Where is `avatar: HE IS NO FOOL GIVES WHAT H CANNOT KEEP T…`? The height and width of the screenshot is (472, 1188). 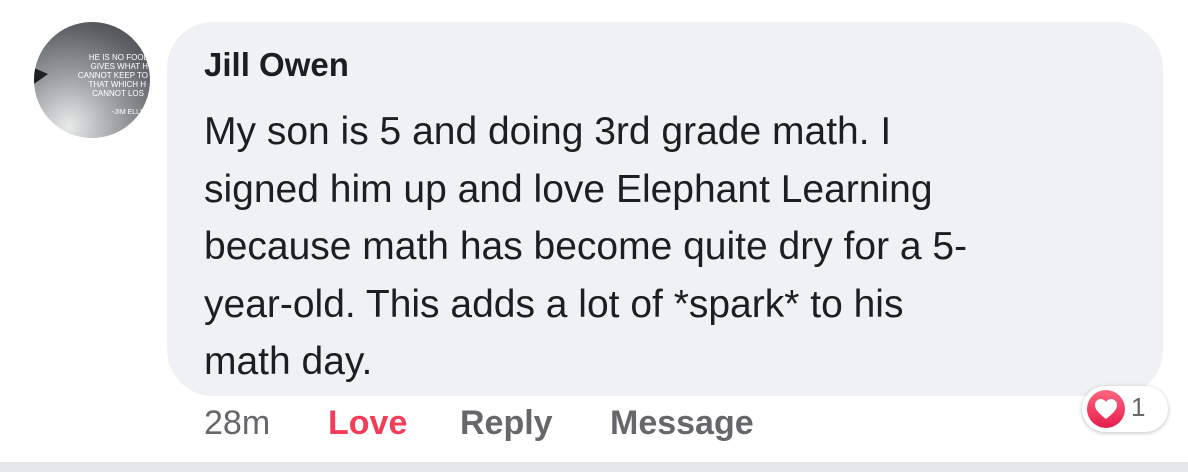 avatar: HE IS NO FOOL GIVES WHAT H CANNOT KEEP T… is located at coordinates (92, 80).